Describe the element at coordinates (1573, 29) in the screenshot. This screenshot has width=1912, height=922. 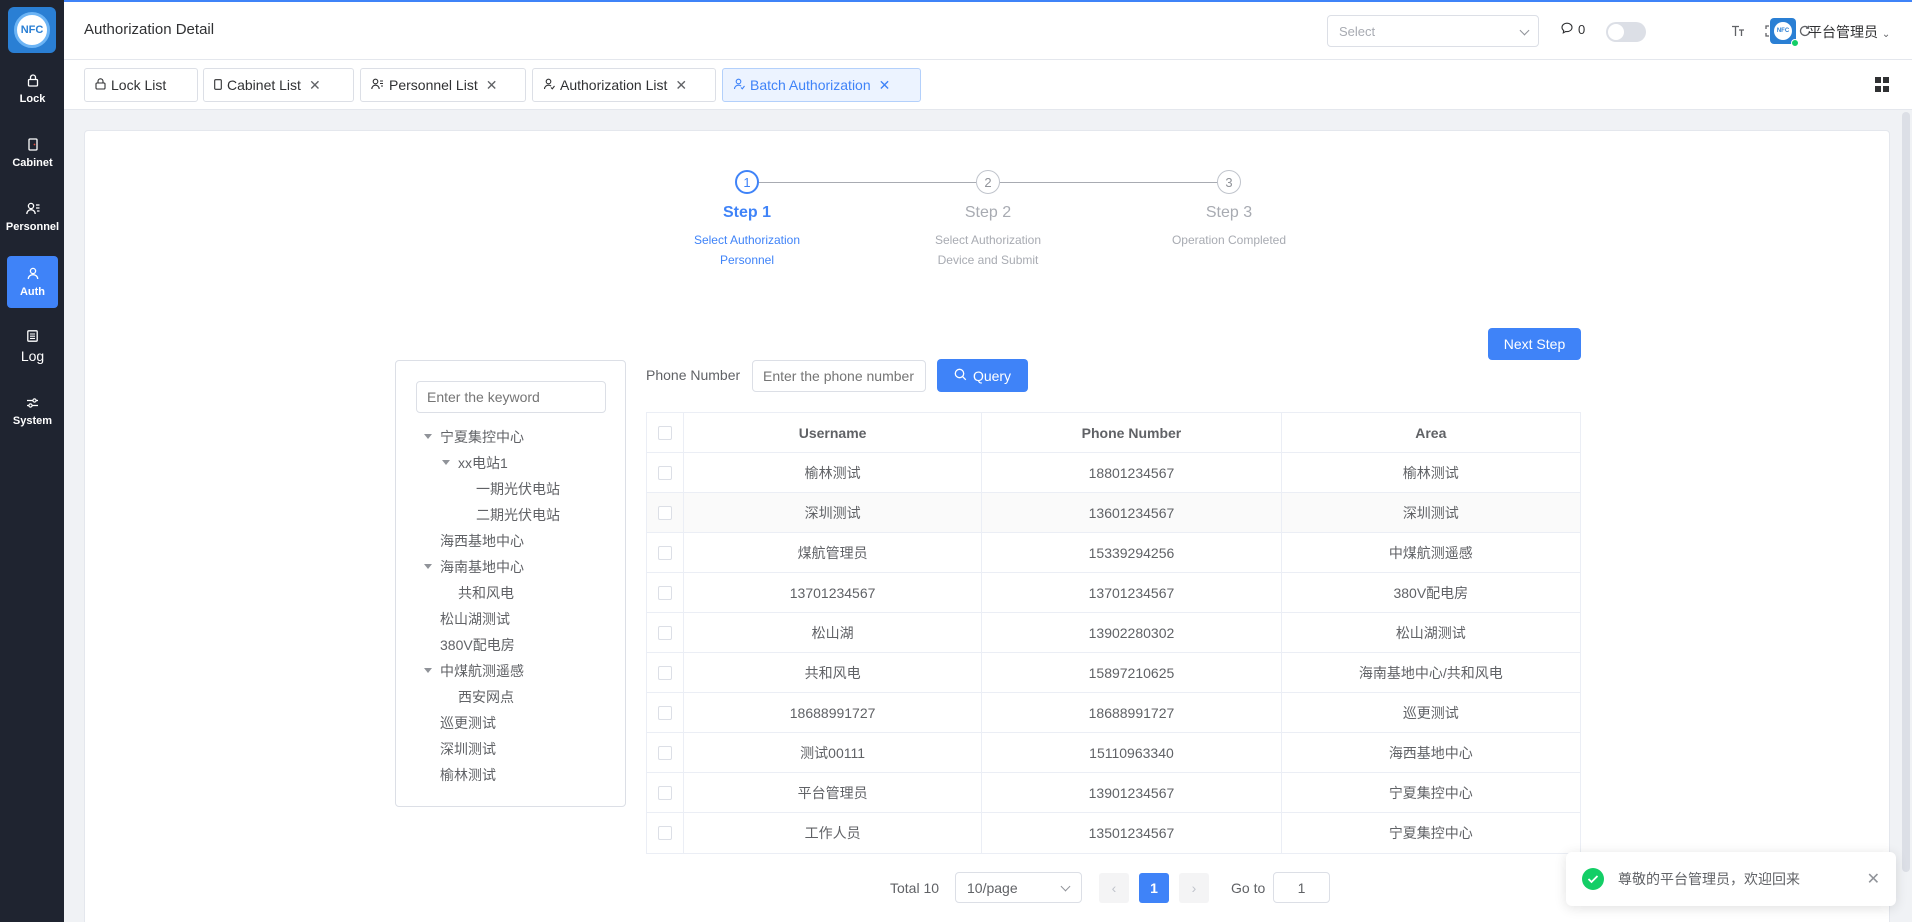
I see `message-button: 0` at that location.